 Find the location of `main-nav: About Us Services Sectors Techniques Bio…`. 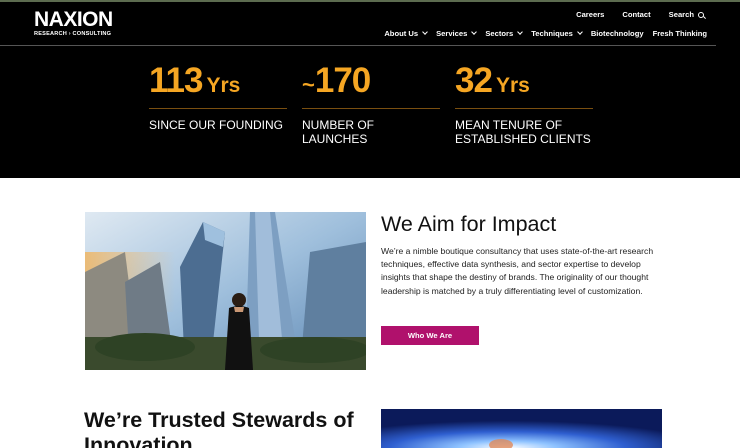

main-nav: About Us Services Sectors Techniques Bio… is located at coordinates (545, 33).